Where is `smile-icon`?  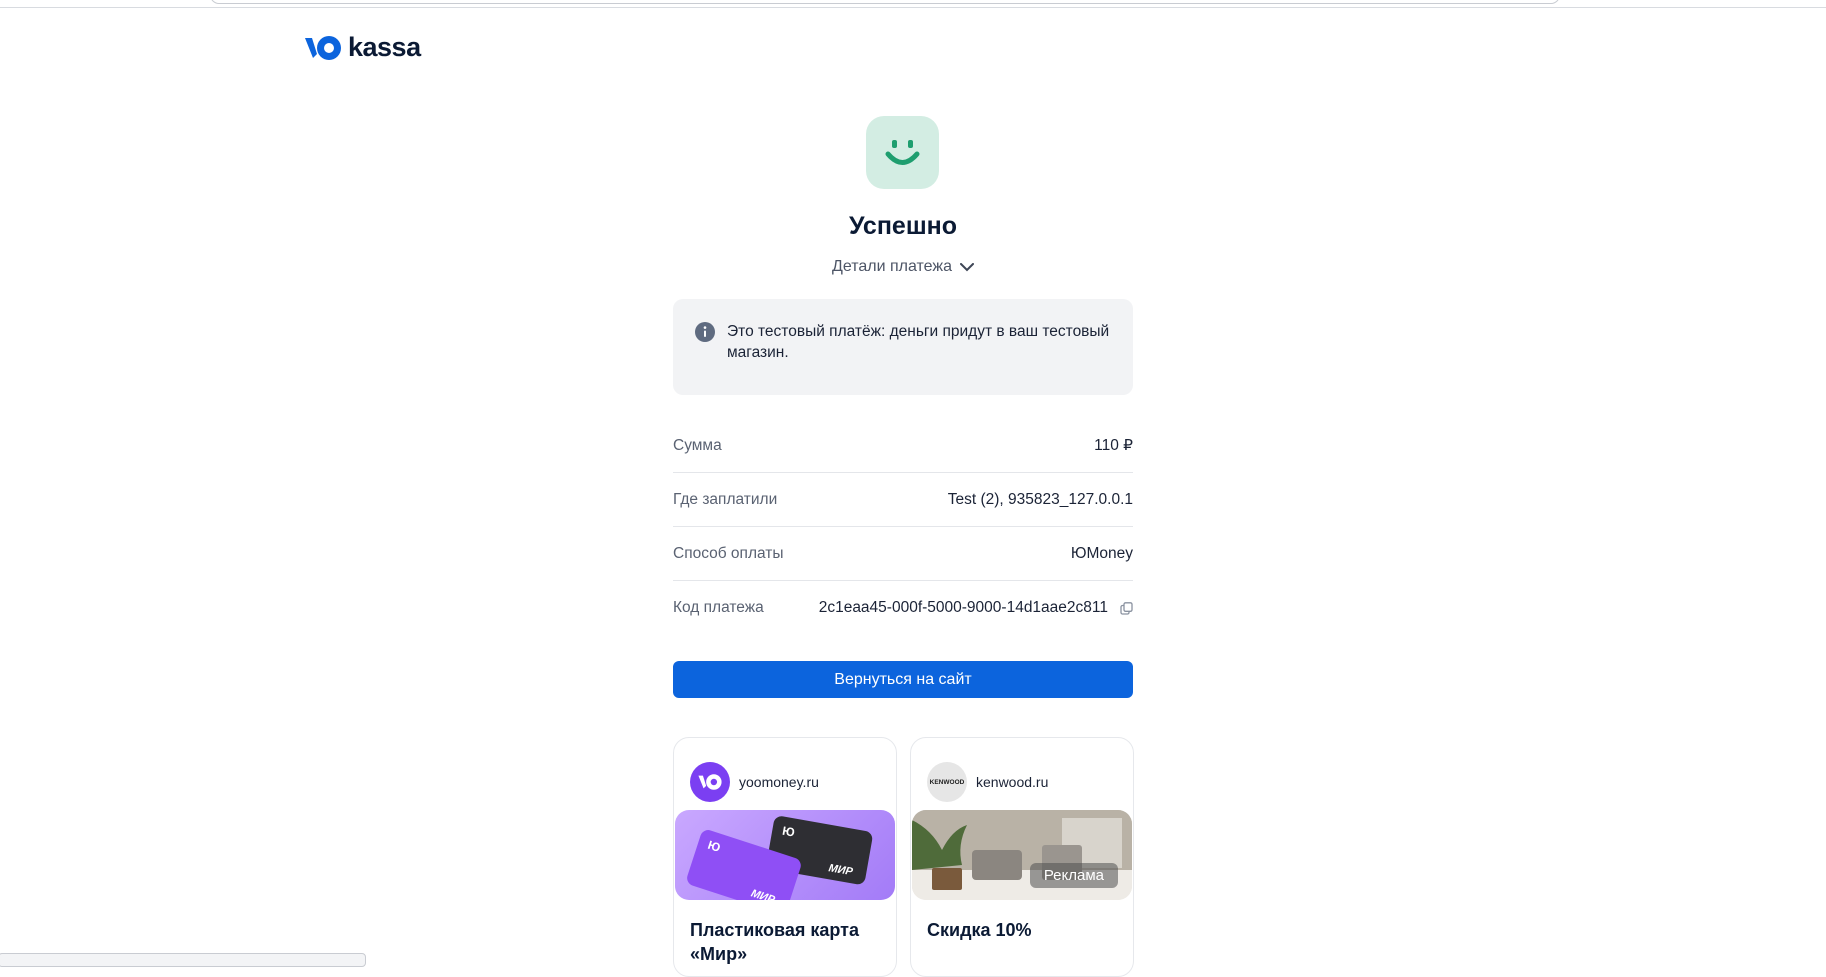
smile-icon is located at coordinates (902, 152).